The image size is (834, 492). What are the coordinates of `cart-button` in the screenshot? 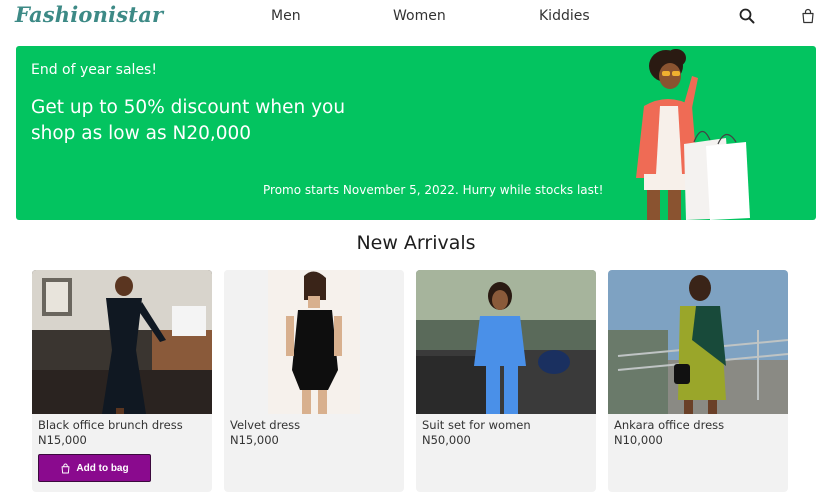 It's located at (808, 16).